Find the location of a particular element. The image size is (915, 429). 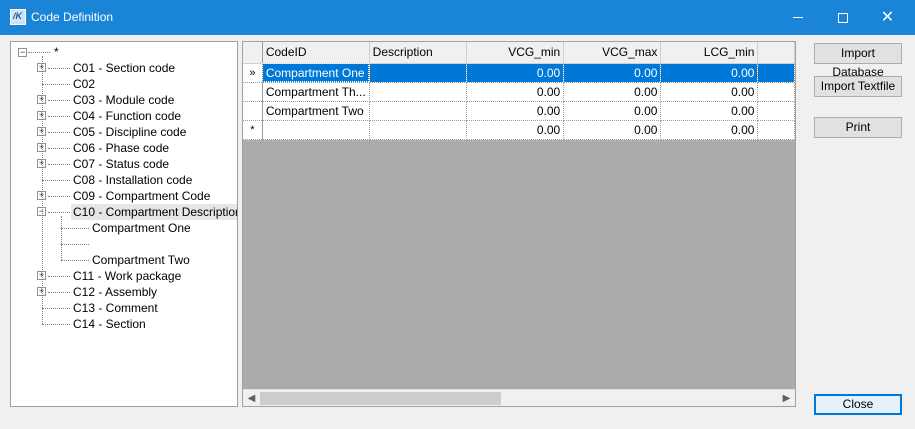

maximize-icon is located at coordinates (842, 17).